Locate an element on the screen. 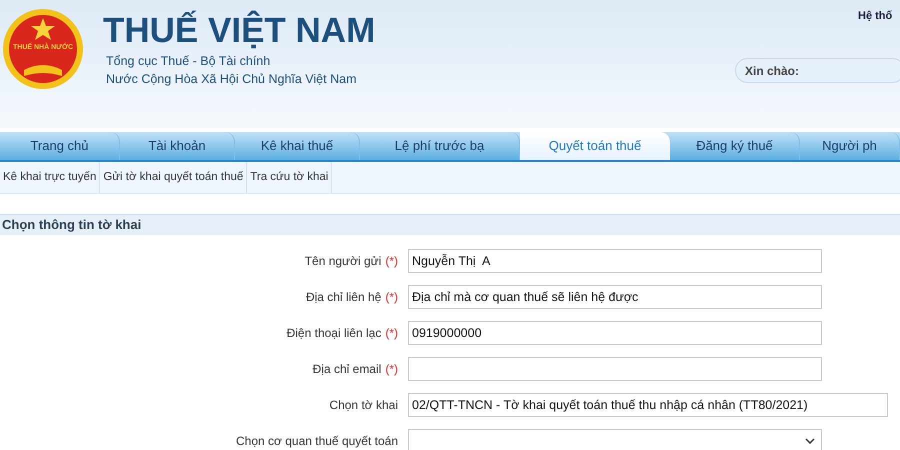 This screenshot has height=450, width=900. text-field: Nguyễn Thị A is located at coordinates (615, 261).